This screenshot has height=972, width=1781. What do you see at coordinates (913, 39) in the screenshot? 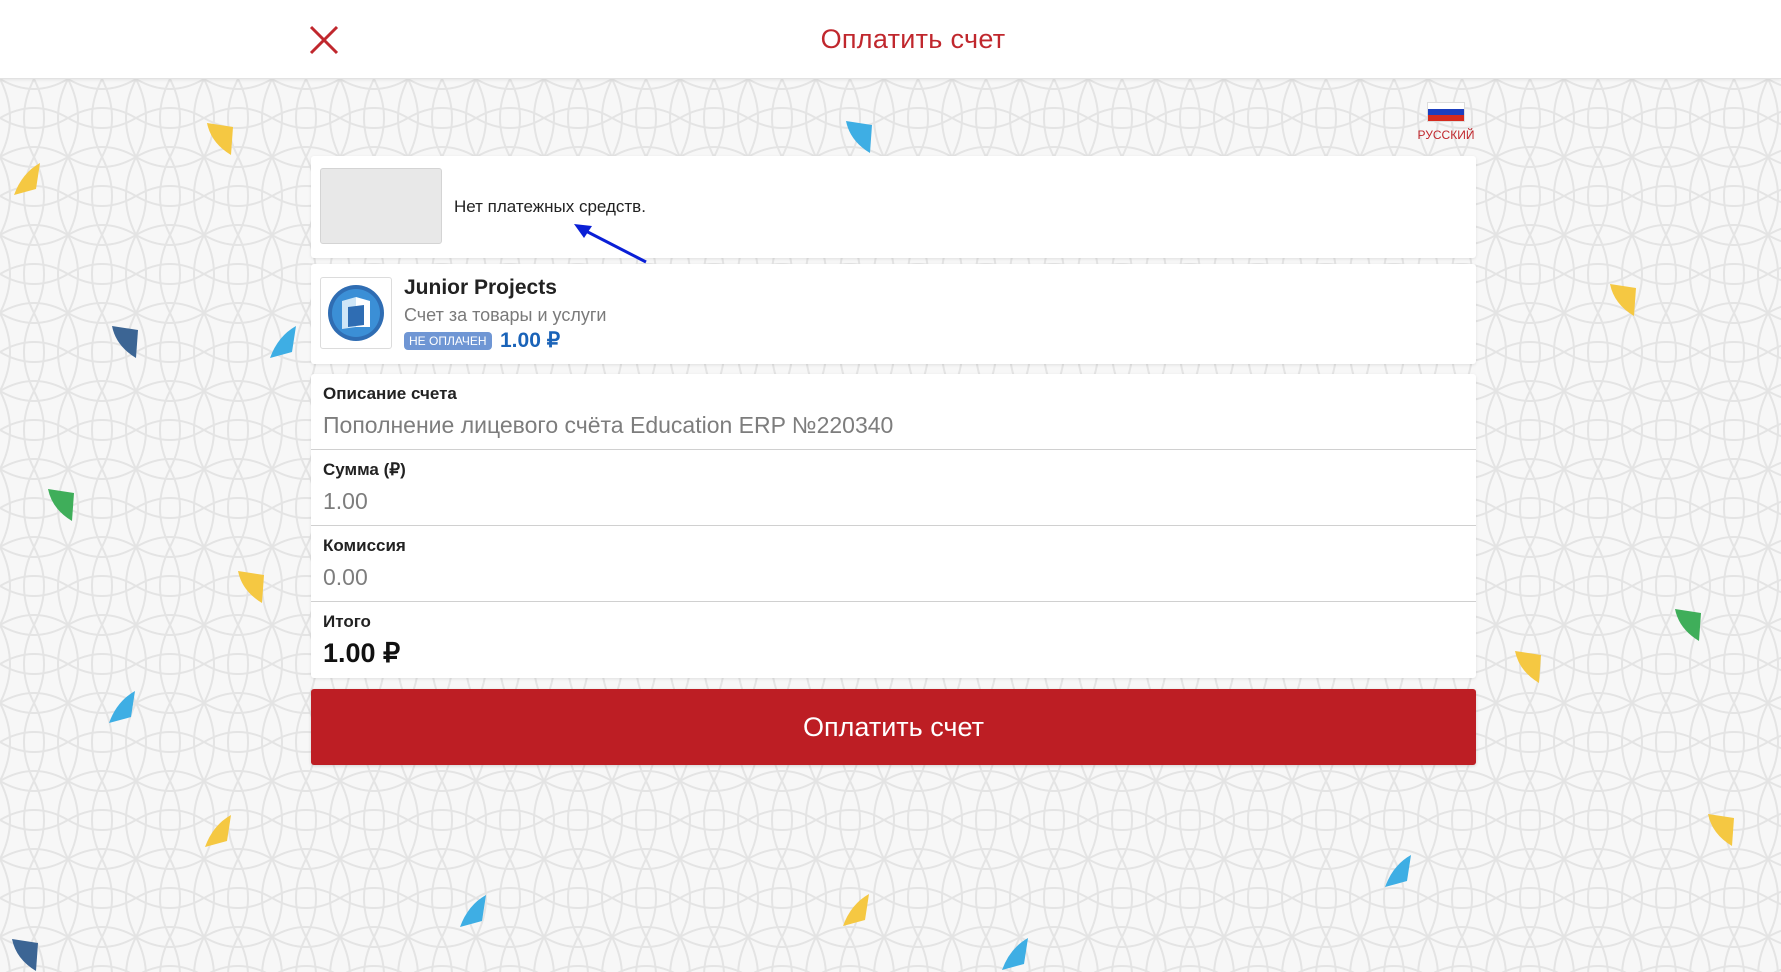
I see `page-title: Оплатить счет` at bounding box center [913, 39].